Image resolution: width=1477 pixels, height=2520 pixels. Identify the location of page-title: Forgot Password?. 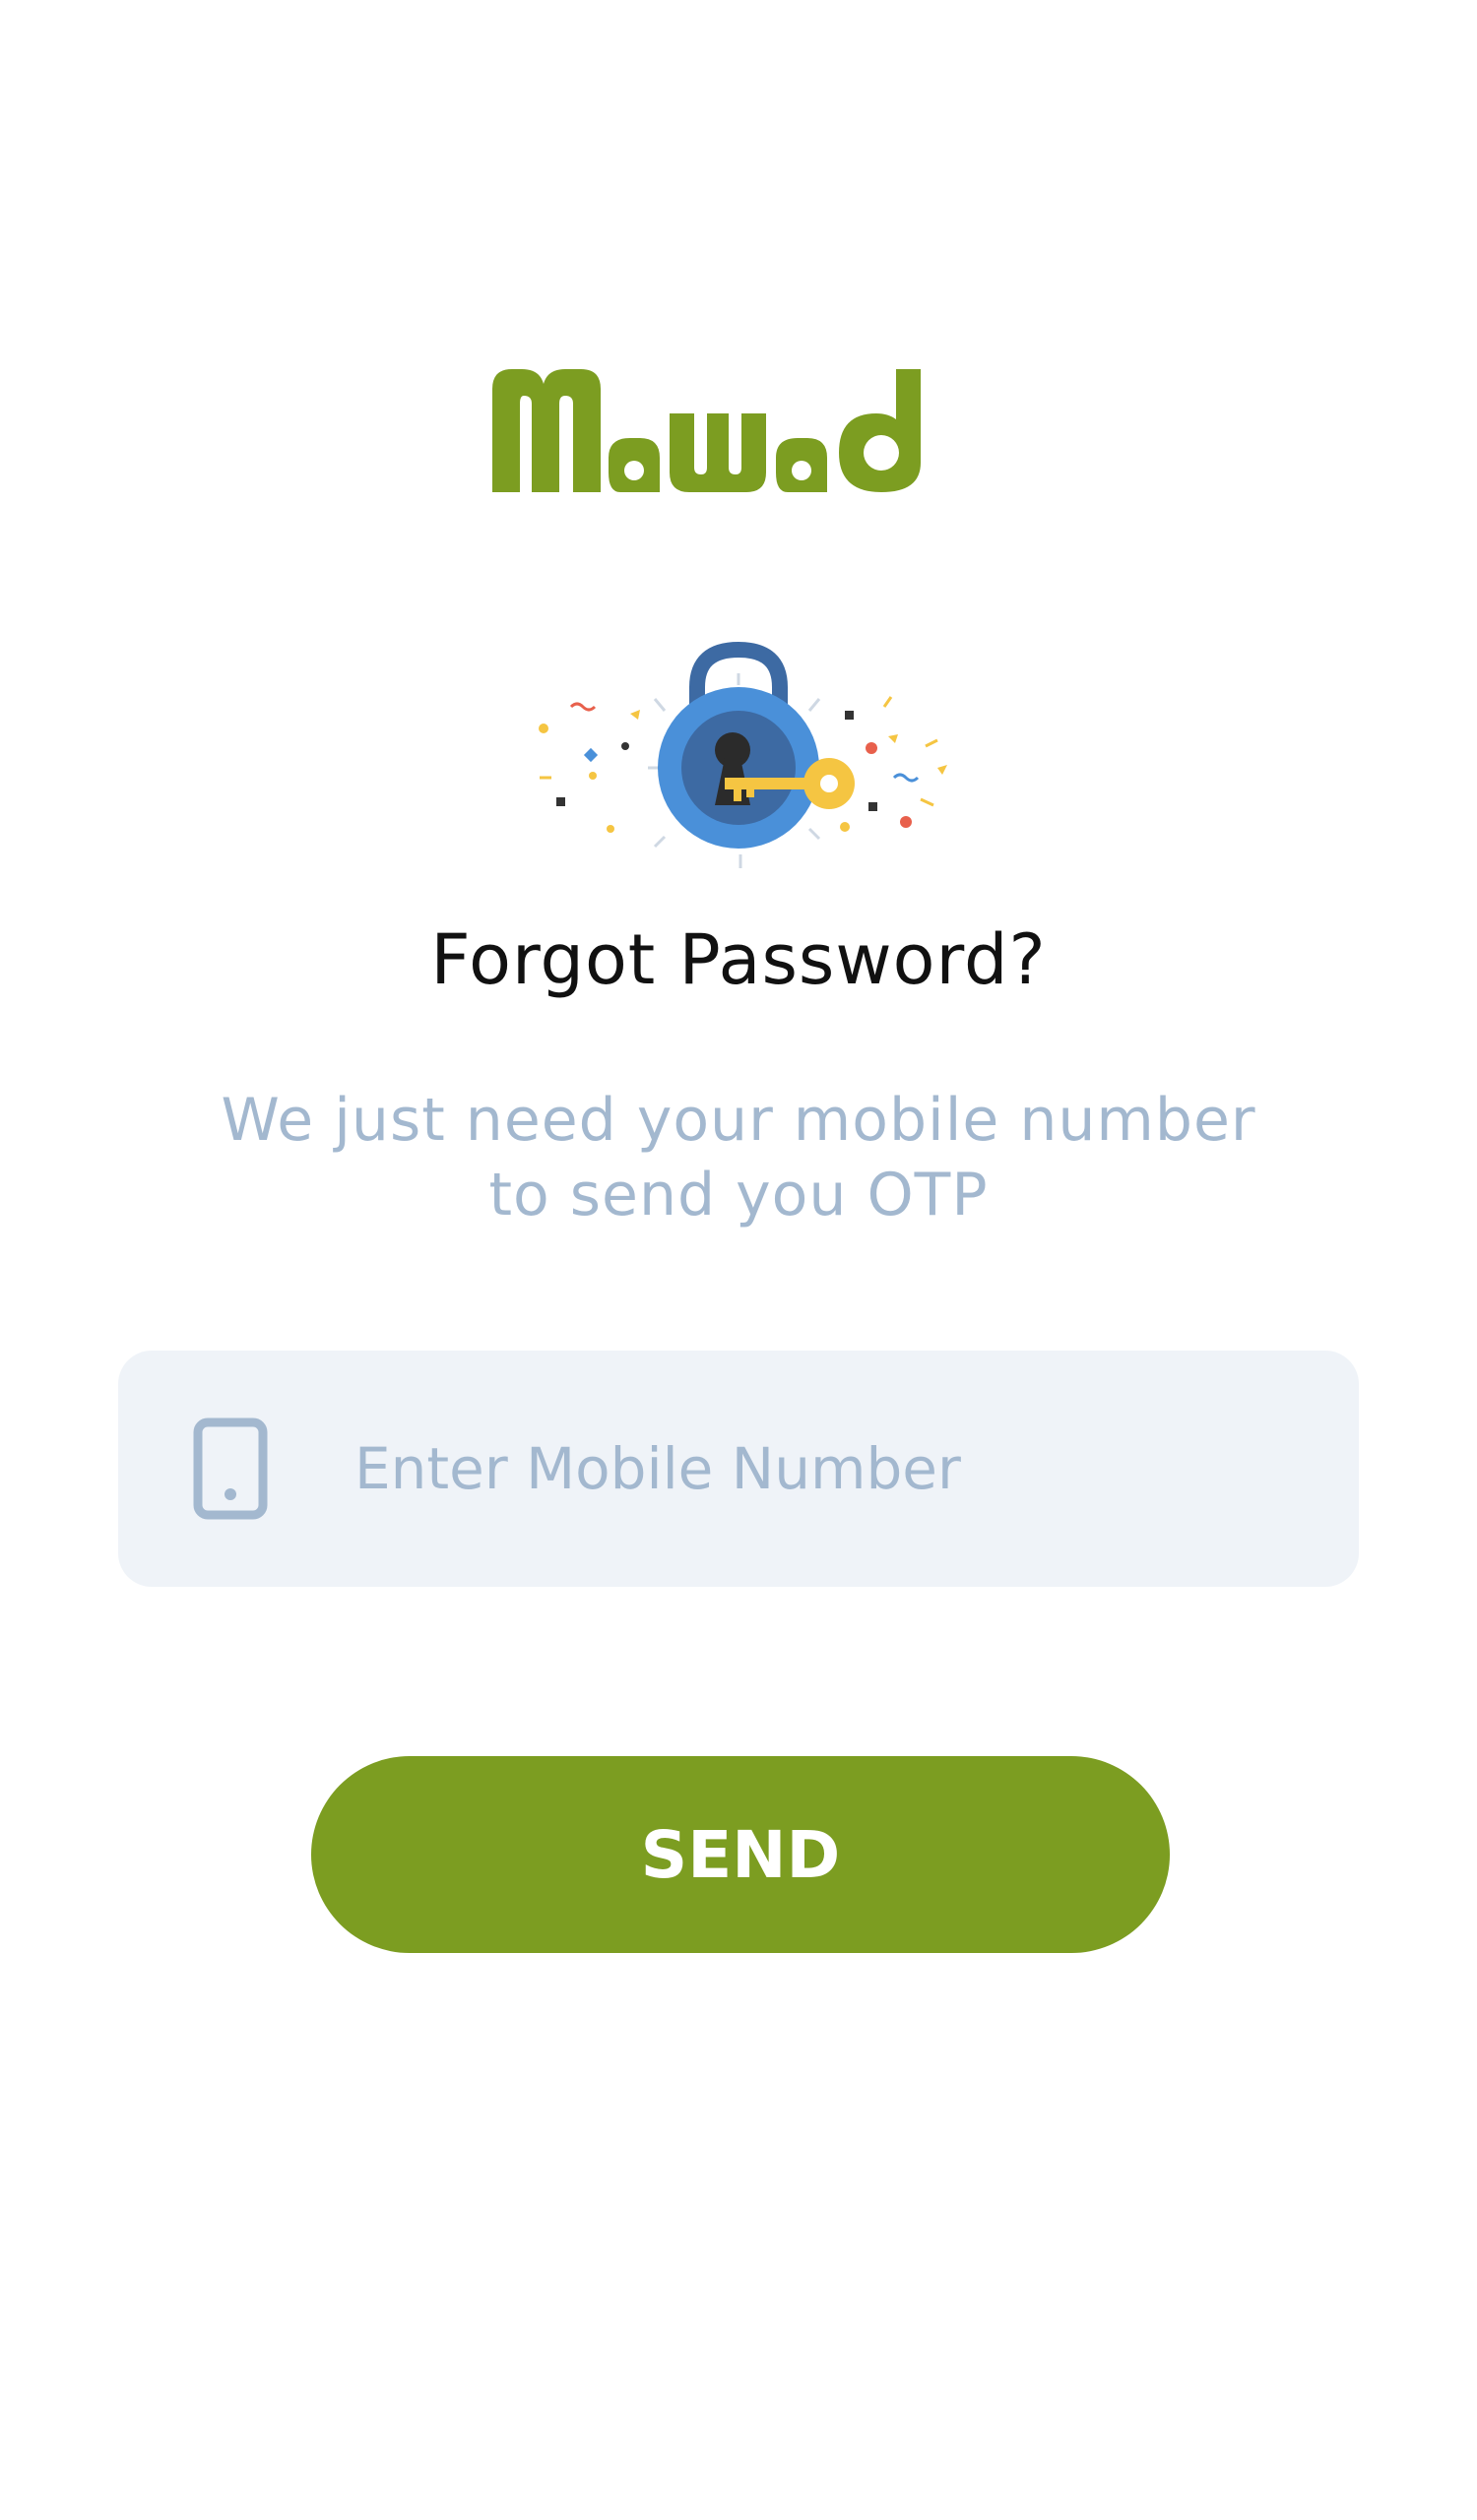
(739, 959).